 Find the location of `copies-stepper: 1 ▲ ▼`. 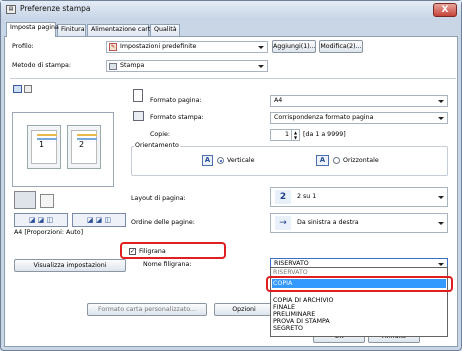

copies-stepper: 1 ▲ ▼ is located at coordinates (285, 135).